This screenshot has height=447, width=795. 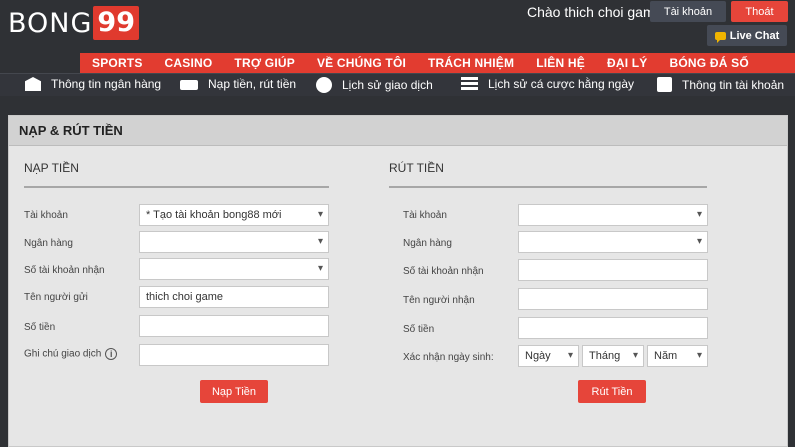 I want to click on deposit-divider, so click(x=176, y=187).